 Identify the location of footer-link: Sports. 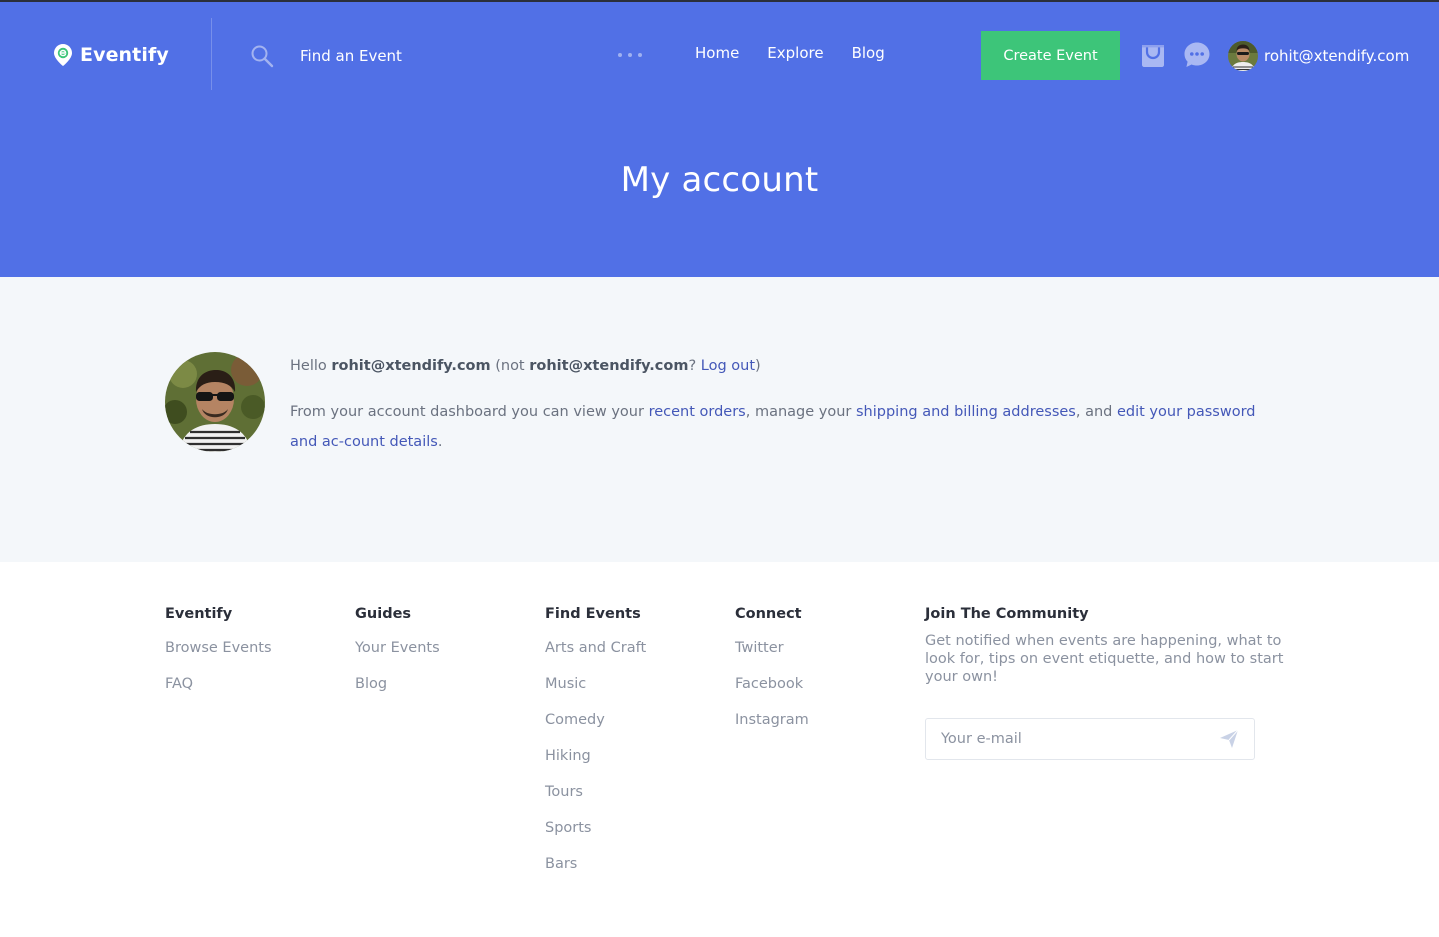
(595, 838).